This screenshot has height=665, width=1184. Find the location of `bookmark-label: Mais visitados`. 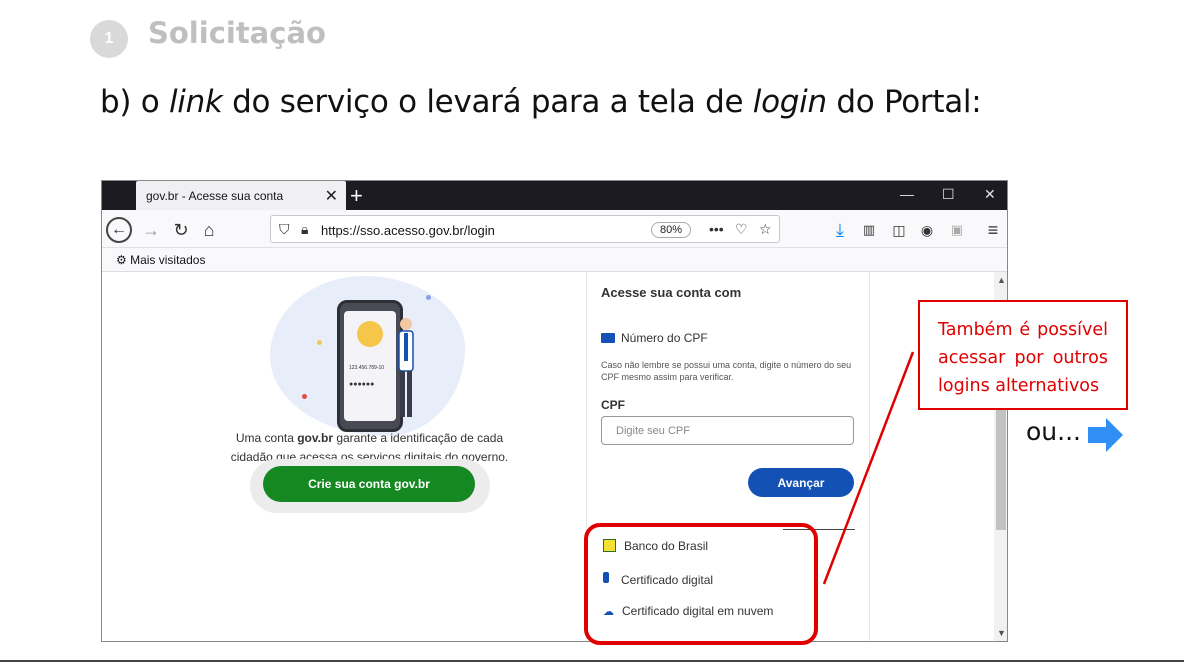

bookmark-label: Mais visitados is located at coordinates (168, 260).